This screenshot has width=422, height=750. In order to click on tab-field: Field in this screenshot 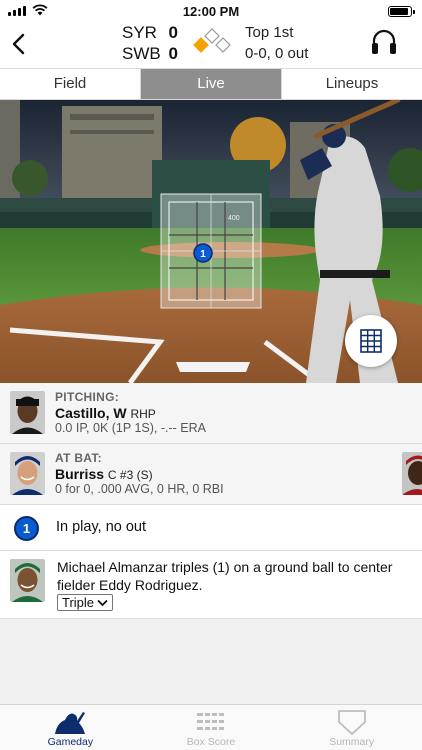, I will do `click(70, 84)`.